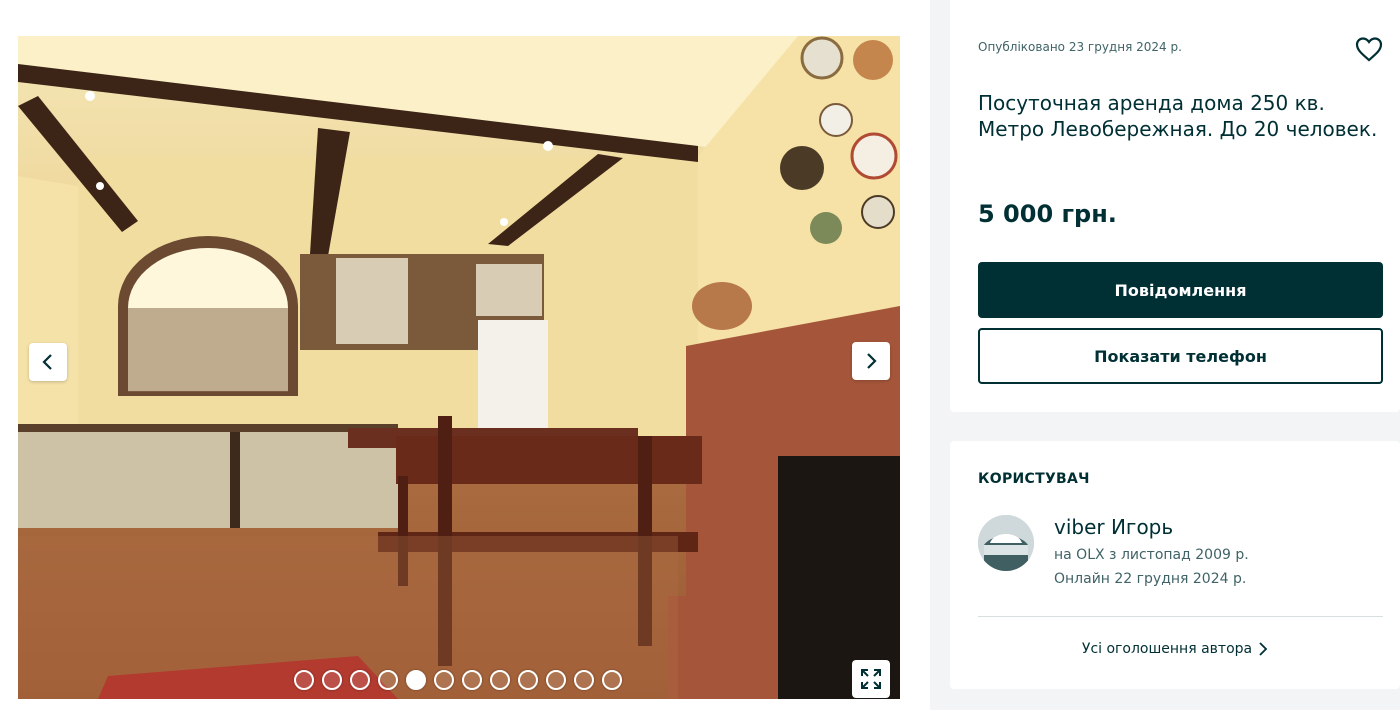 This screenshot has width=1400, height=710. I want to click on expand-icon, so click(871, 679).